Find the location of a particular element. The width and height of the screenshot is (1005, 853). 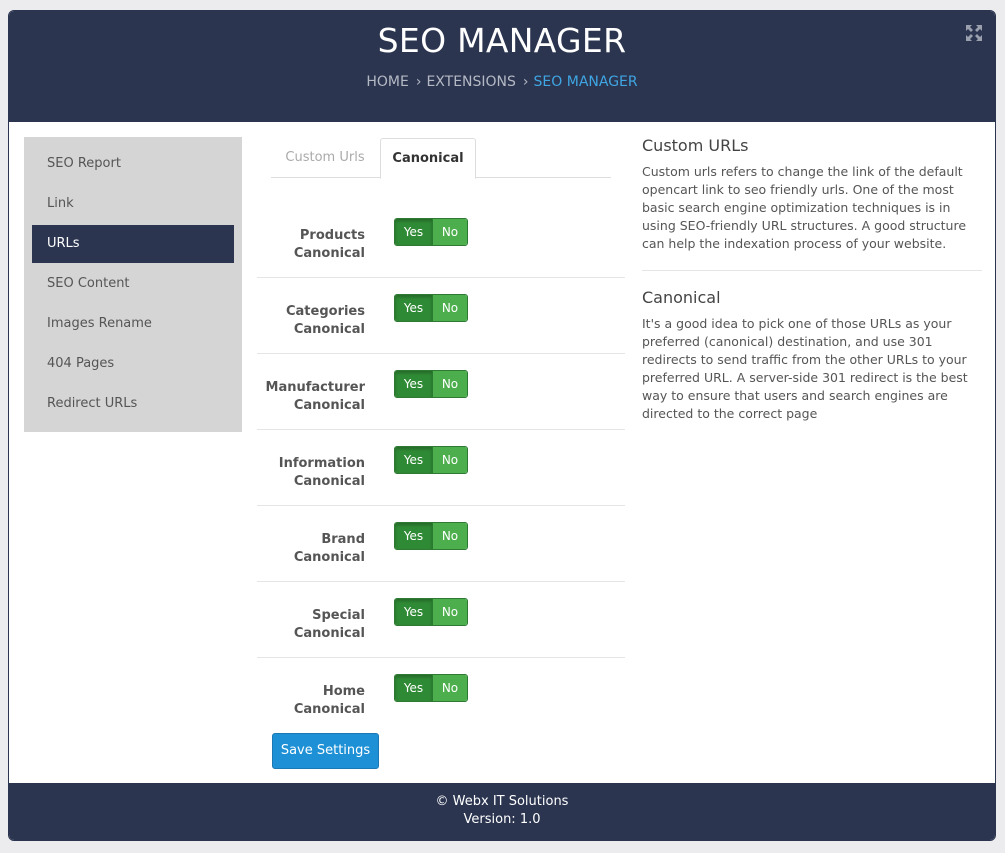

breadcrumb-extensions: EXTENSIONS is located at coordinates (470, 82).